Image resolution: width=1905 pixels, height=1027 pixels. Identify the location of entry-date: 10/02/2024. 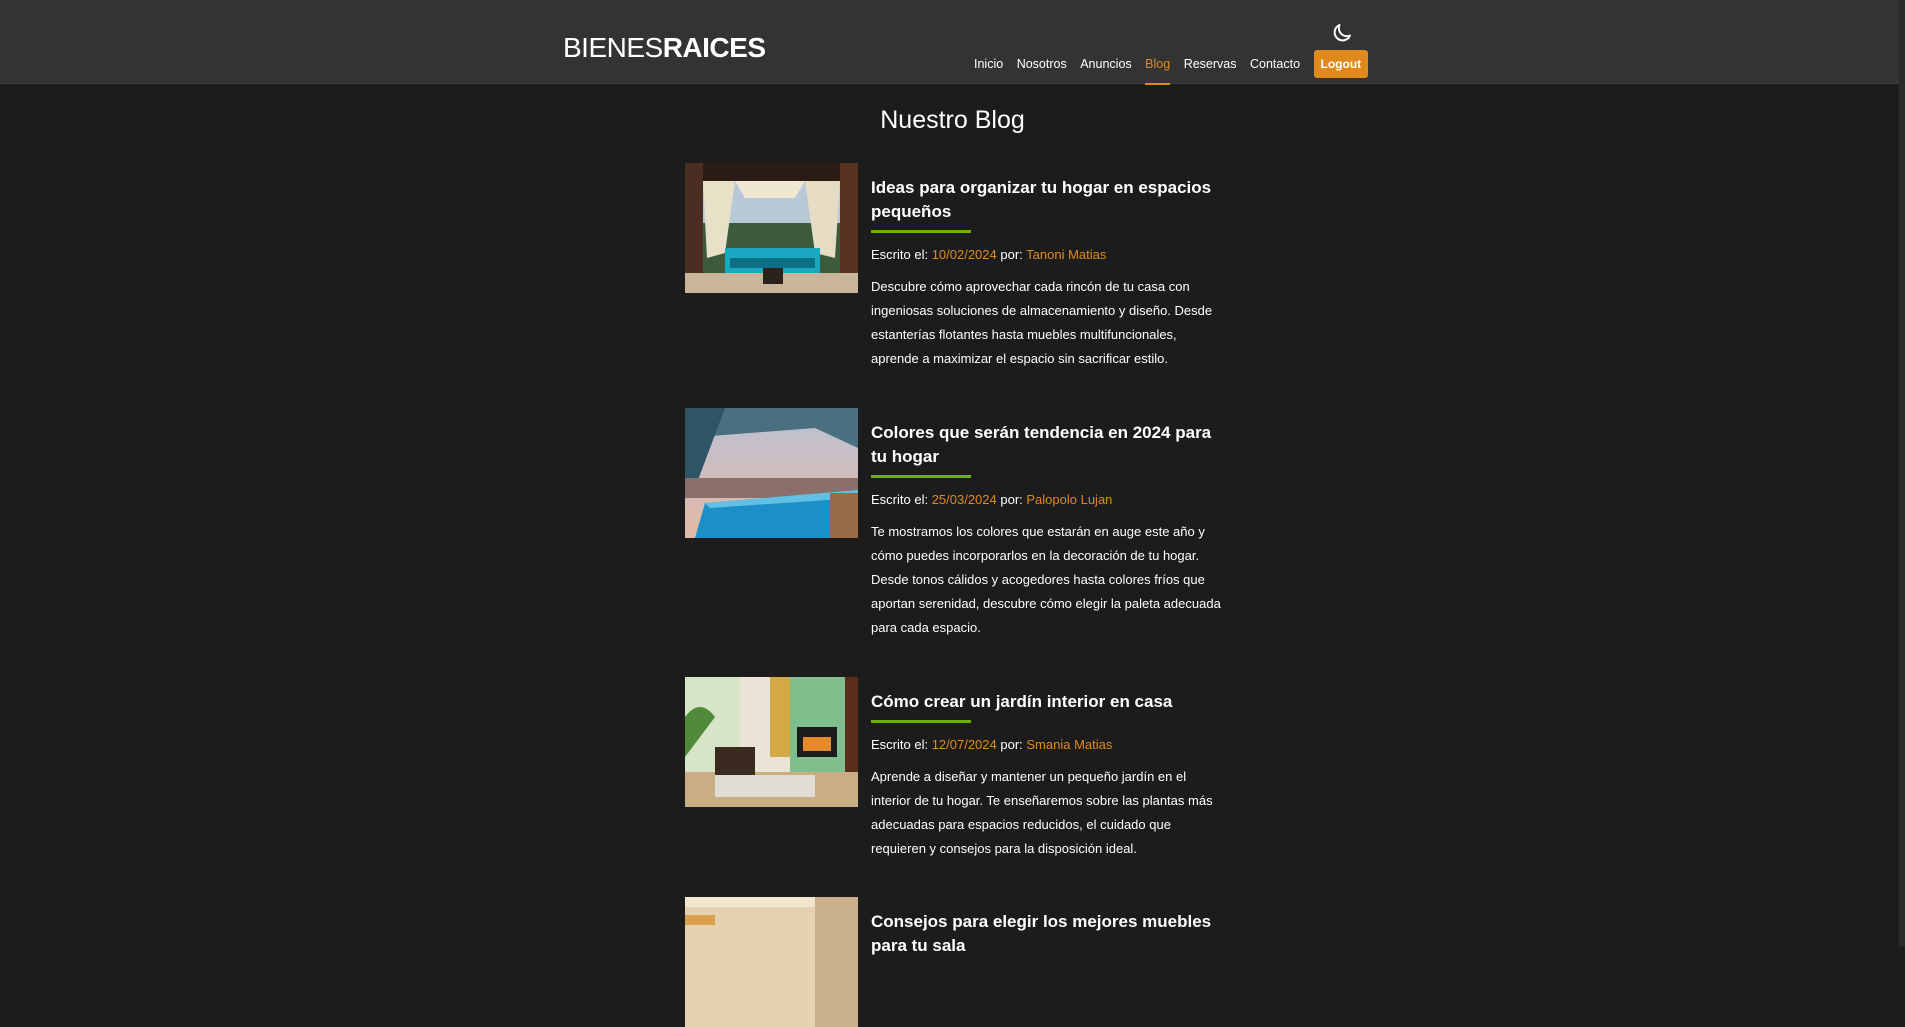
(964, 254).